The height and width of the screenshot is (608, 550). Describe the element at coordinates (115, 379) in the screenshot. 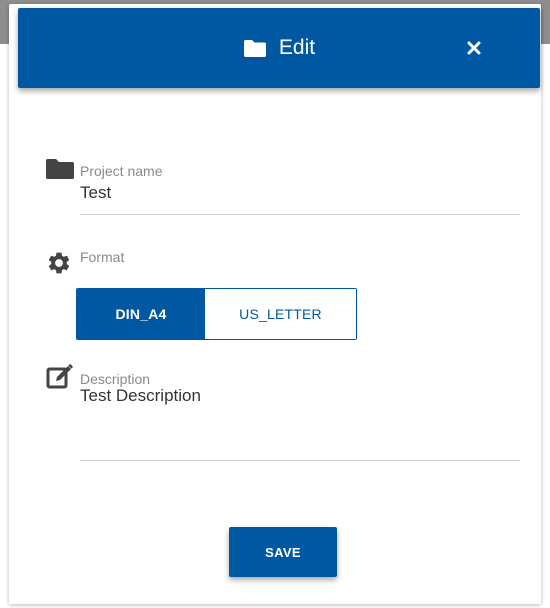

I see `description-label: Description` at that location.